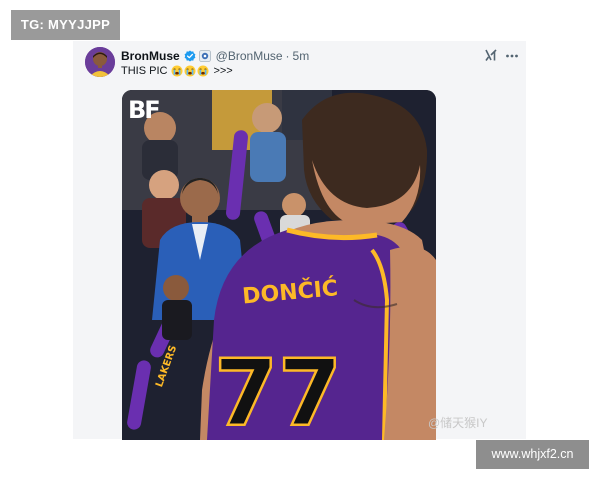 Image resolution: width=600 pixels, height=480 pixels. I want to click on tweet-text: THIS PIC >>>, so click(177, 71).